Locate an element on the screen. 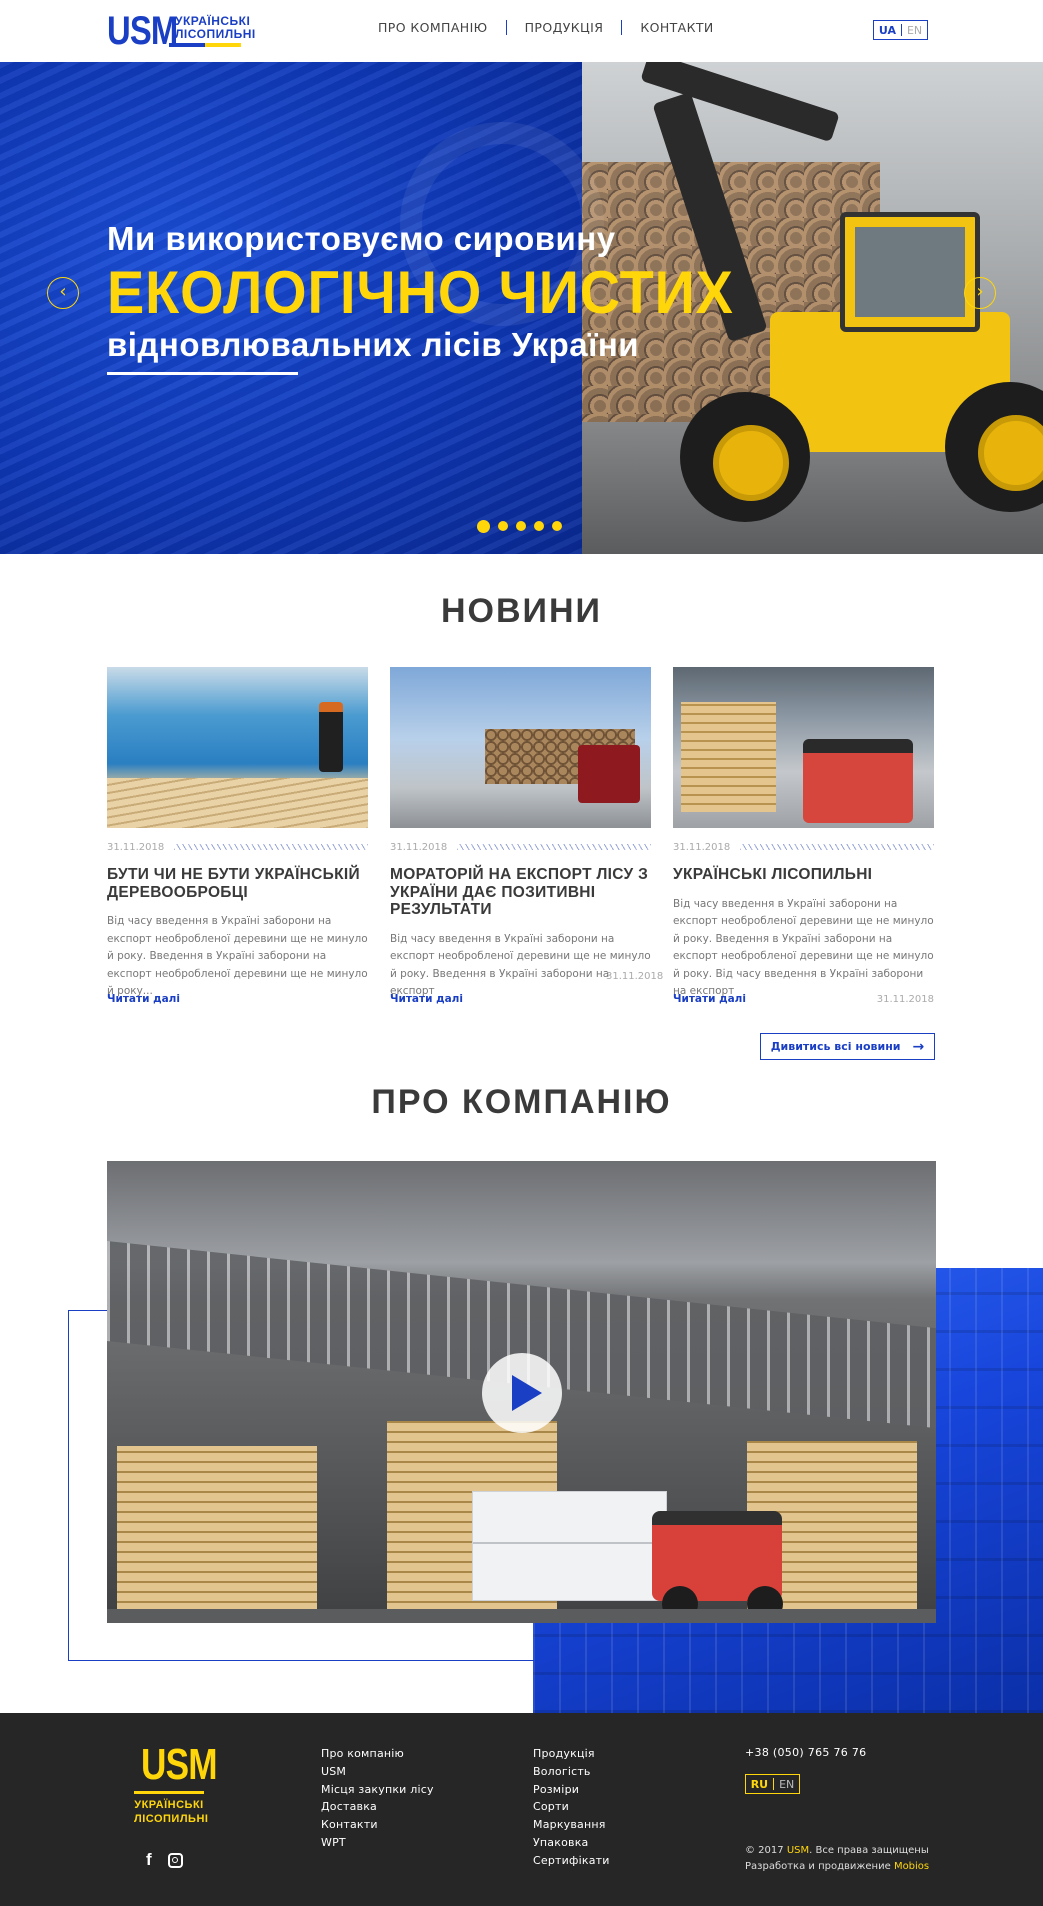 Image resolution: width=1043 pixels, height=1906 pixels. news-image-timber-truck is located at coordinates (520, 747).